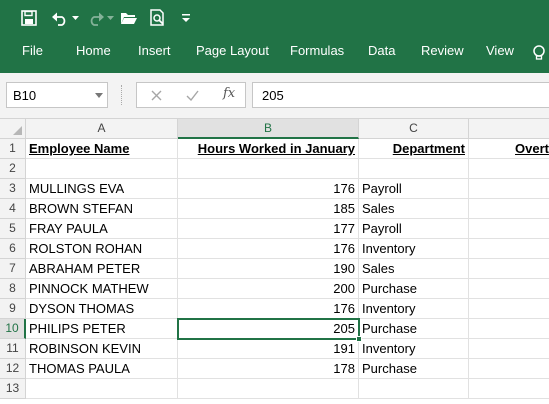  What do you see at coordinates (96, 18) in the screenshot?
I see `redo-icon` at bounding box center [96, 18].